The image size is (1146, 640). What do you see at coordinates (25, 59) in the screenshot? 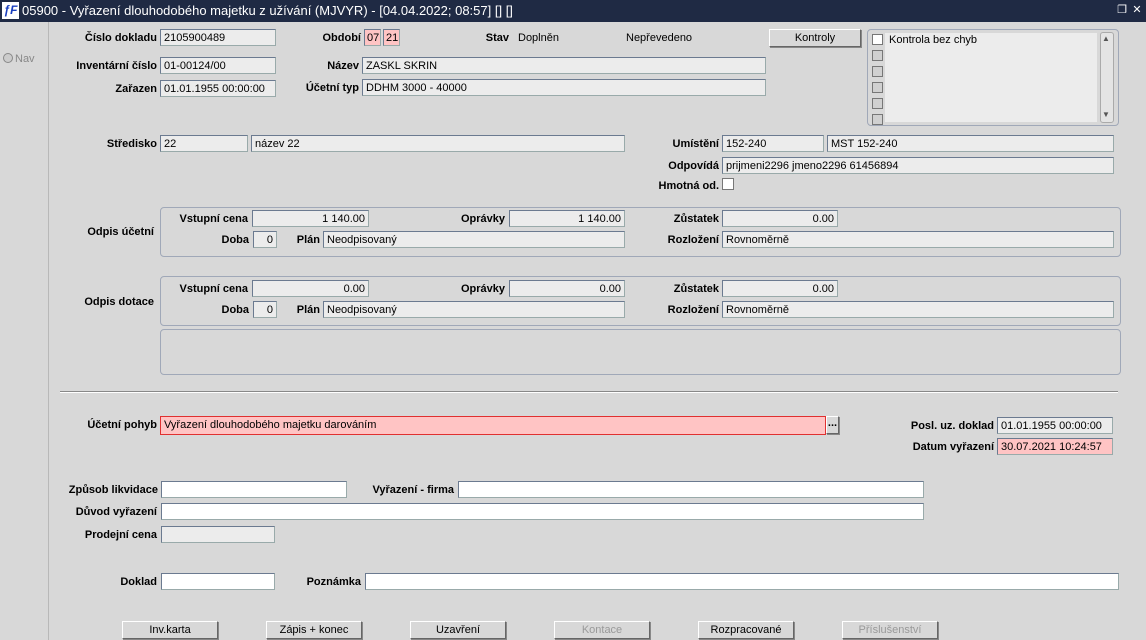
I see `nav-label: Nav` at bounding box center [25, 59].